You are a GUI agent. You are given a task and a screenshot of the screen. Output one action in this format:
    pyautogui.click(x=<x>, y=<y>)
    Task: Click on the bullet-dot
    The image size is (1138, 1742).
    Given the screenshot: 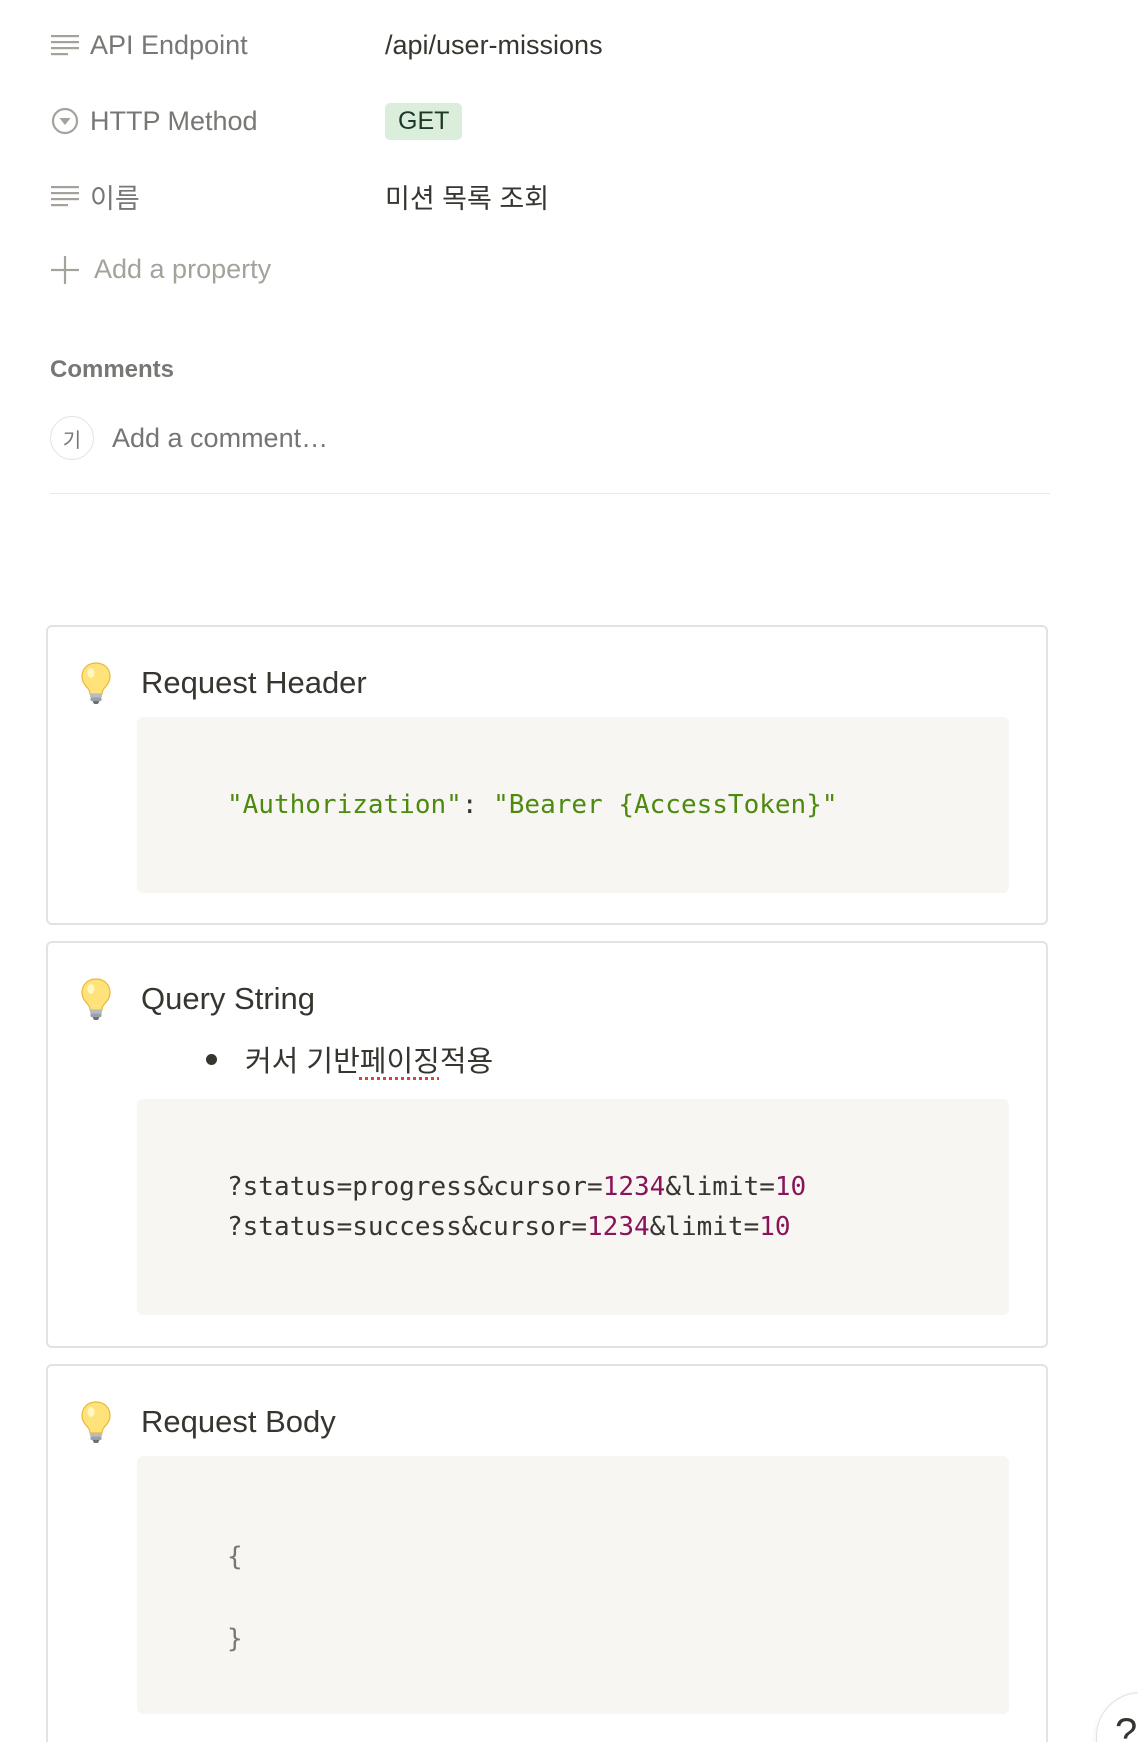 What is the action you would take?
    pyautogui.click(x=211, y=1059)
    